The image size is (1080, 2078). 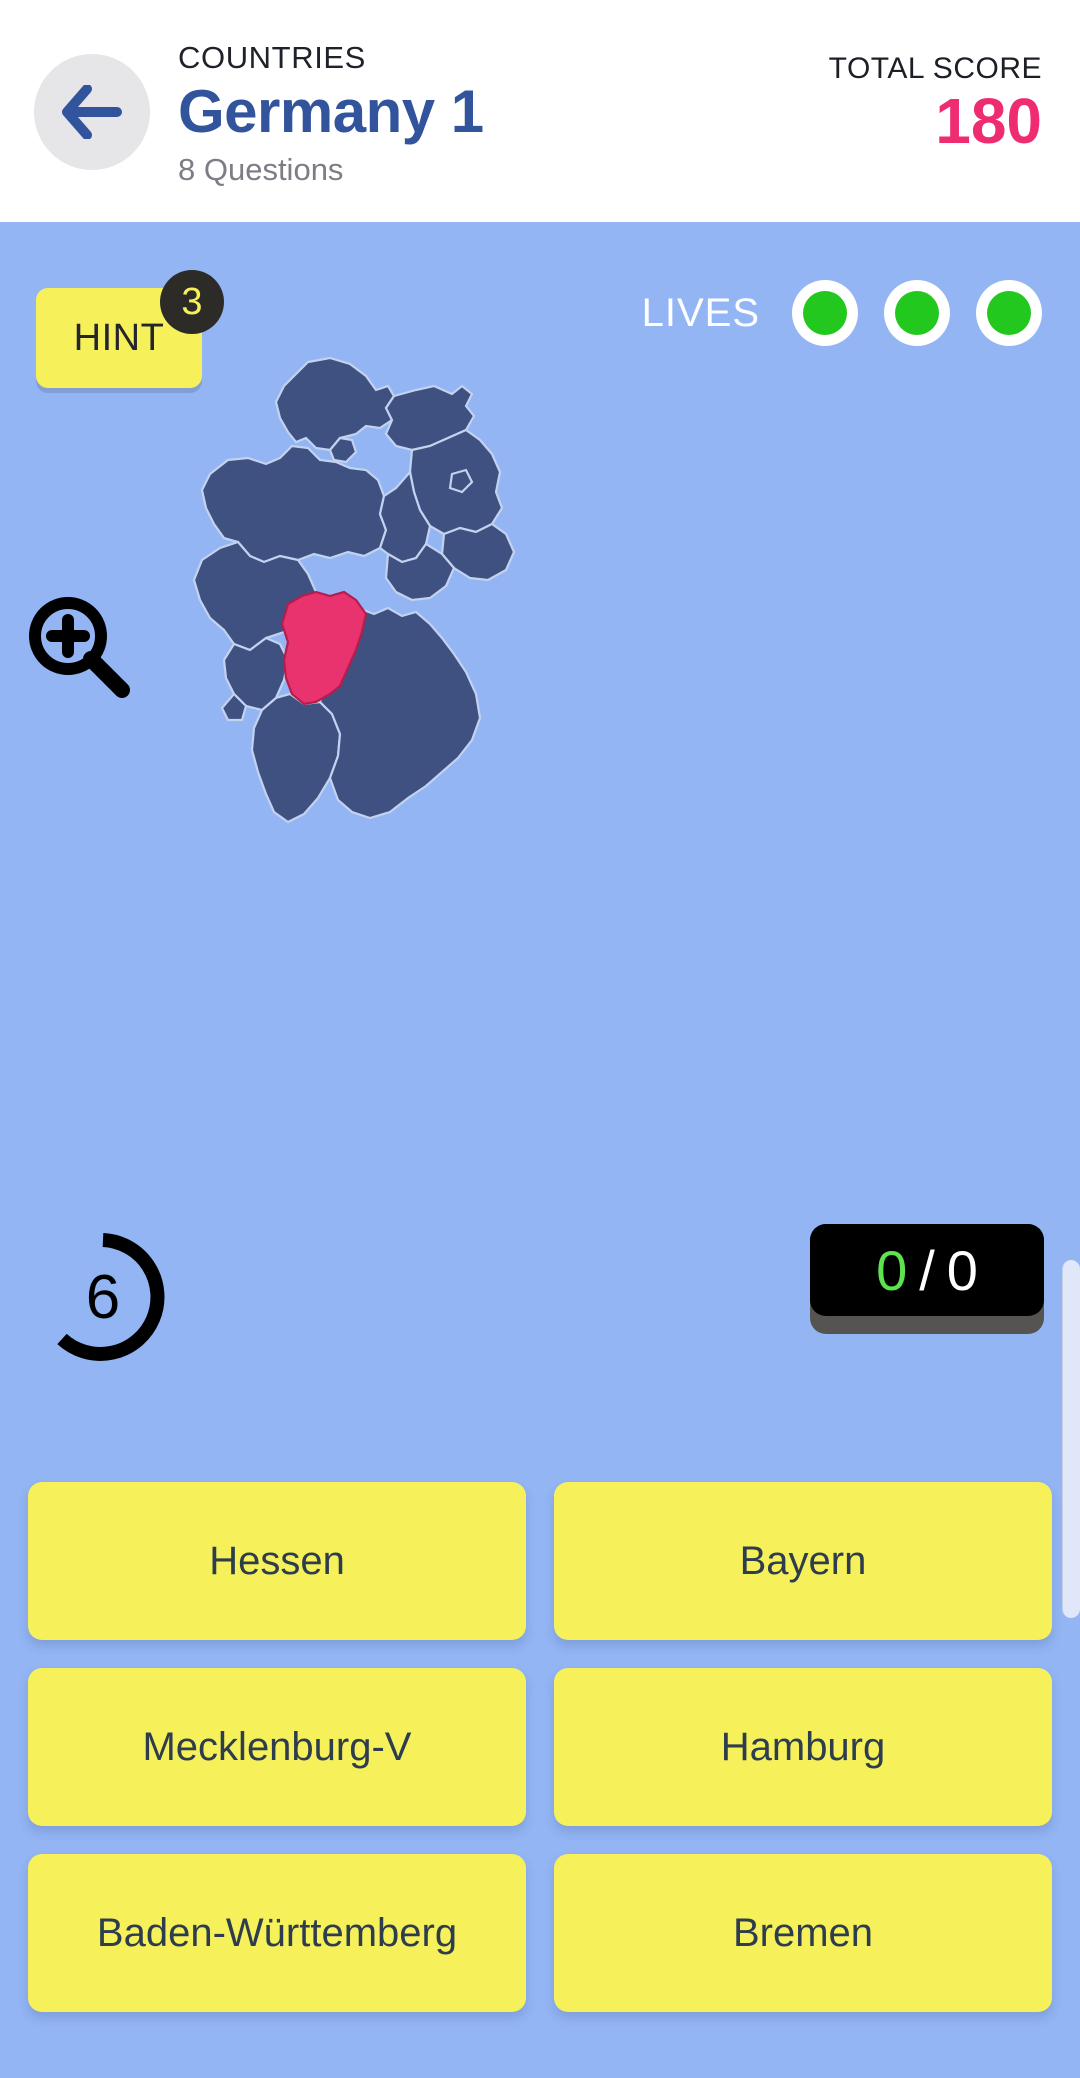 I want to click on map-svg, so click(x=354, y=590).